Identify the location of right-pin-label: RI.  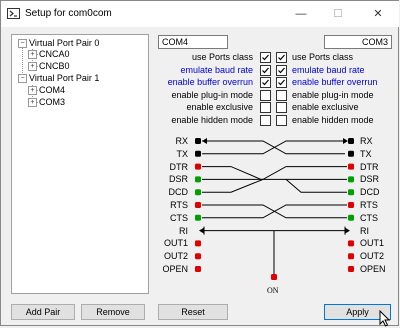
(364, 230).